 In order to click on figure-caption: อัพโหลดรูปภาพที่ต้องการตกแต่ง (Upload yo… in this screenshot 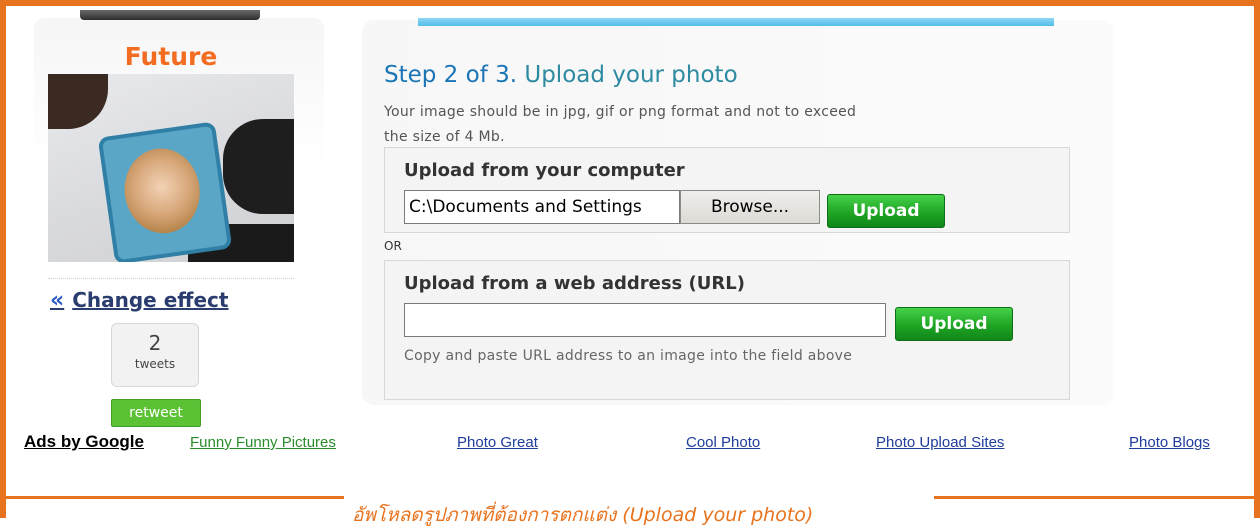, I will do `click(583, 515)`.